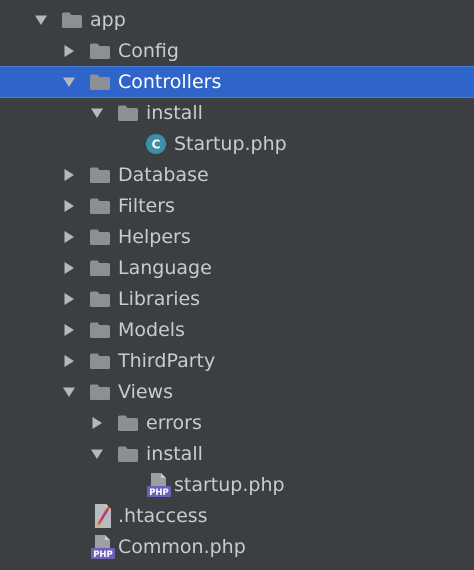 The width and height of the screenshot is (474, 570). I want to click on tree-row-label: ThirdParty, so click(167, 361).